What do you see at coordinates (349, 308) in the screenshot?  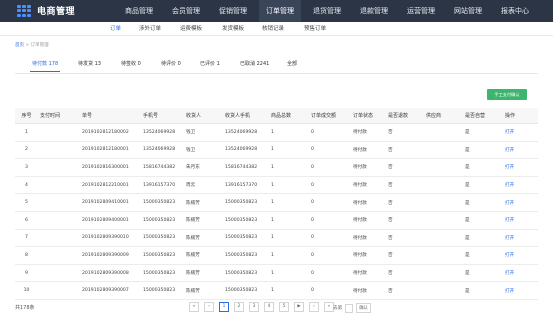 I see `goto-page-input` at bounding box center [349, 308].